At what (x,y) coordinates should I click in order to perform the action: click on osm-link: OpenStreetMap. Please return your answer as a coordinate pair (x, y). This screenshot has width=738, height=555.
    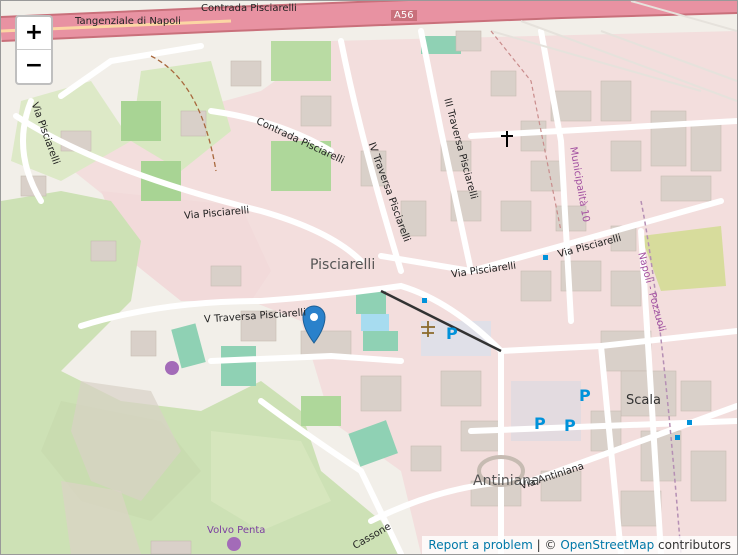
    Looking at the image, I should click on (607, 545).